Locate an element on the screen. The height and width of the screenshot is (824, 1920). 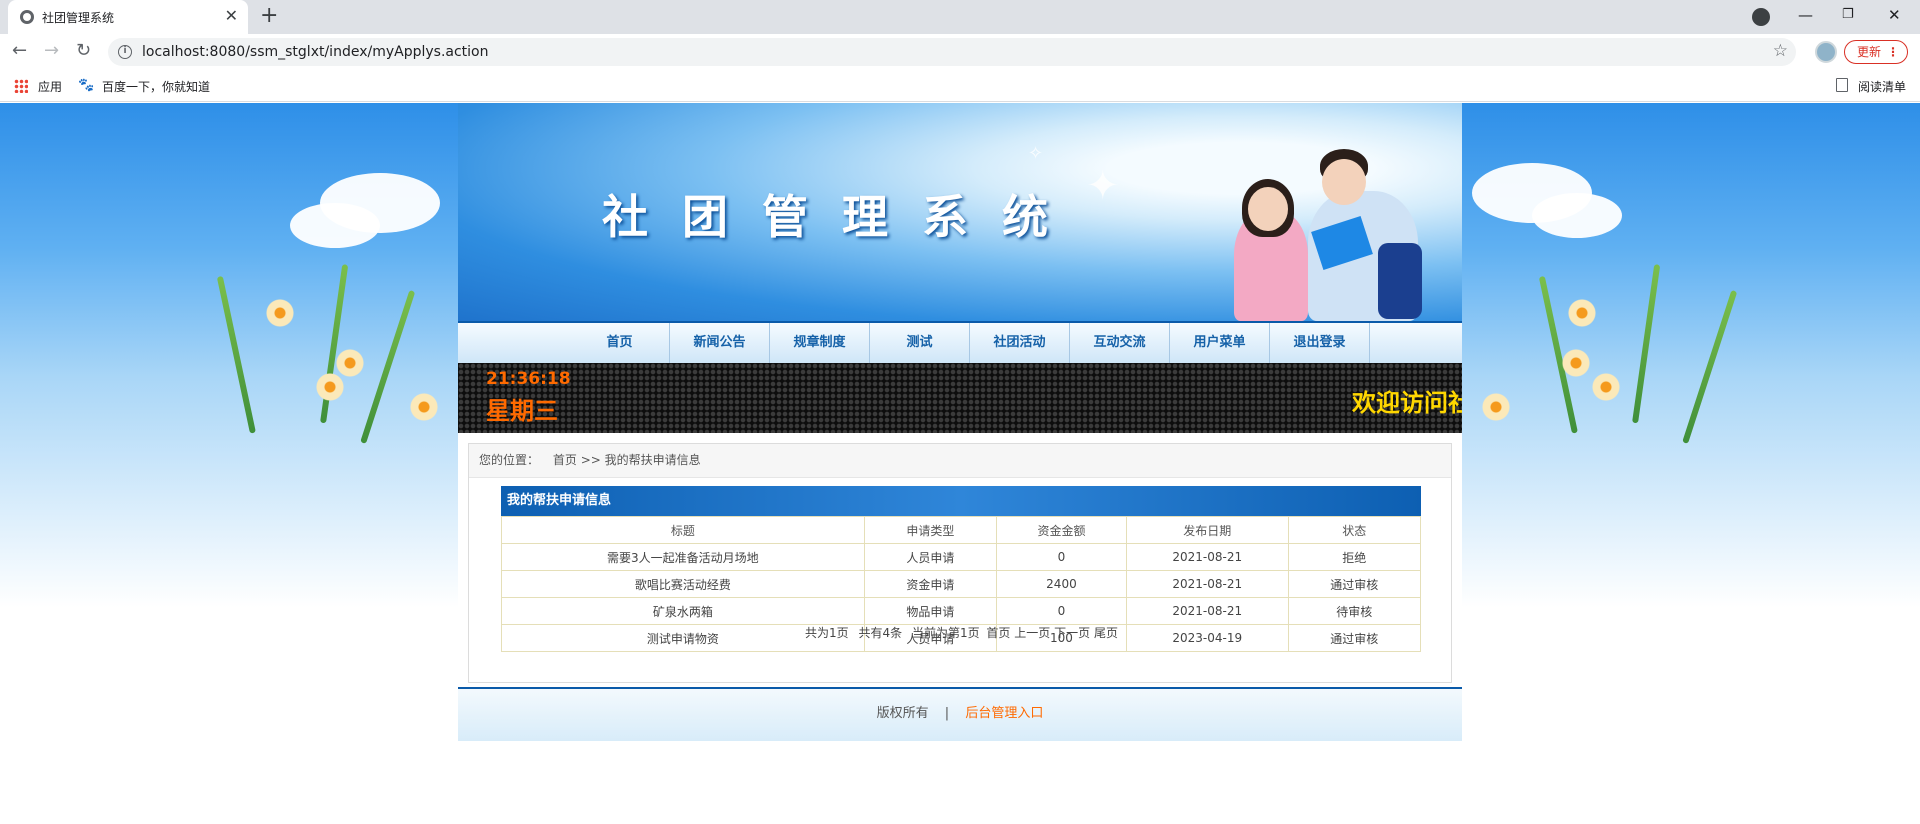
tab-title: 社团管理系统 is located at coordinates (78, 18).